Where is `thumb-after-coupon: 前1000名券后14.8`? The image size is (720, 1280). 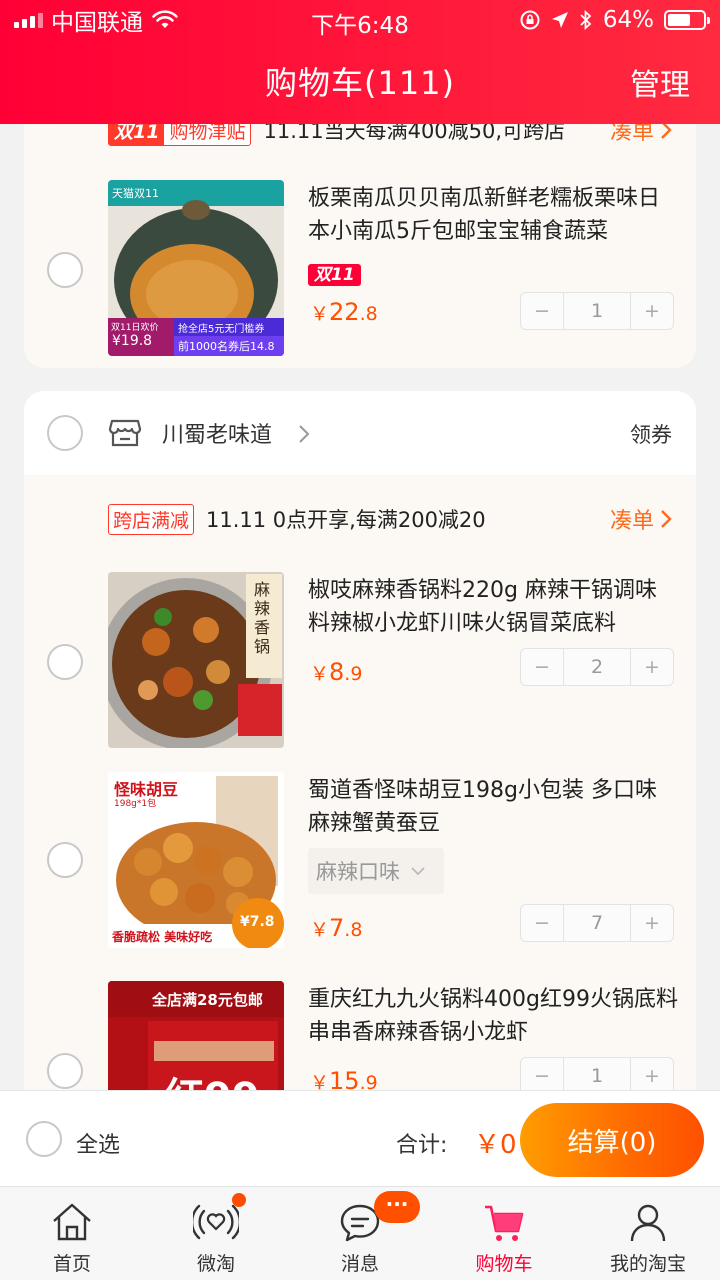
thumb-after-coupon: 前1000名券后14.8 is located at coordinates (226, 346).